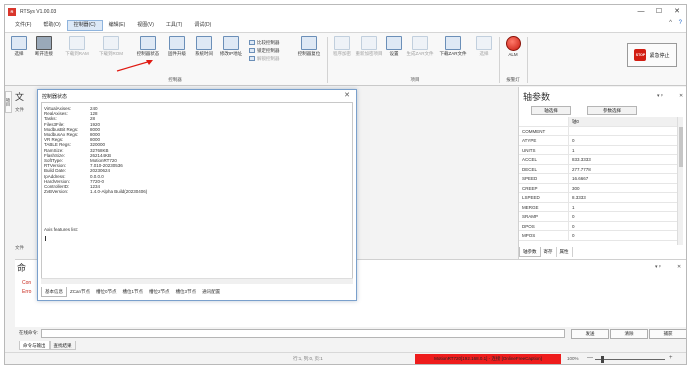 The image size is (692, 369). Describe the element at coordinates (677, 12) in the screenshot. I see `close-window-button: ✕` at that location.